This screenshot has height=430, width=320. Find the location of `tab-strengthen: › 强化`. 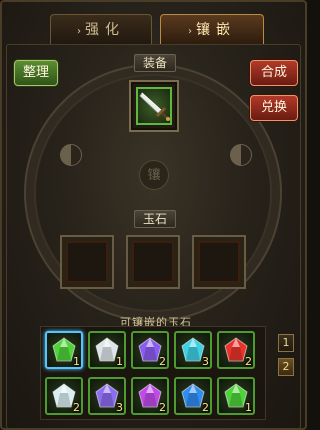

tab-strengthen: › 强化 is located at coordinates (101, 29).